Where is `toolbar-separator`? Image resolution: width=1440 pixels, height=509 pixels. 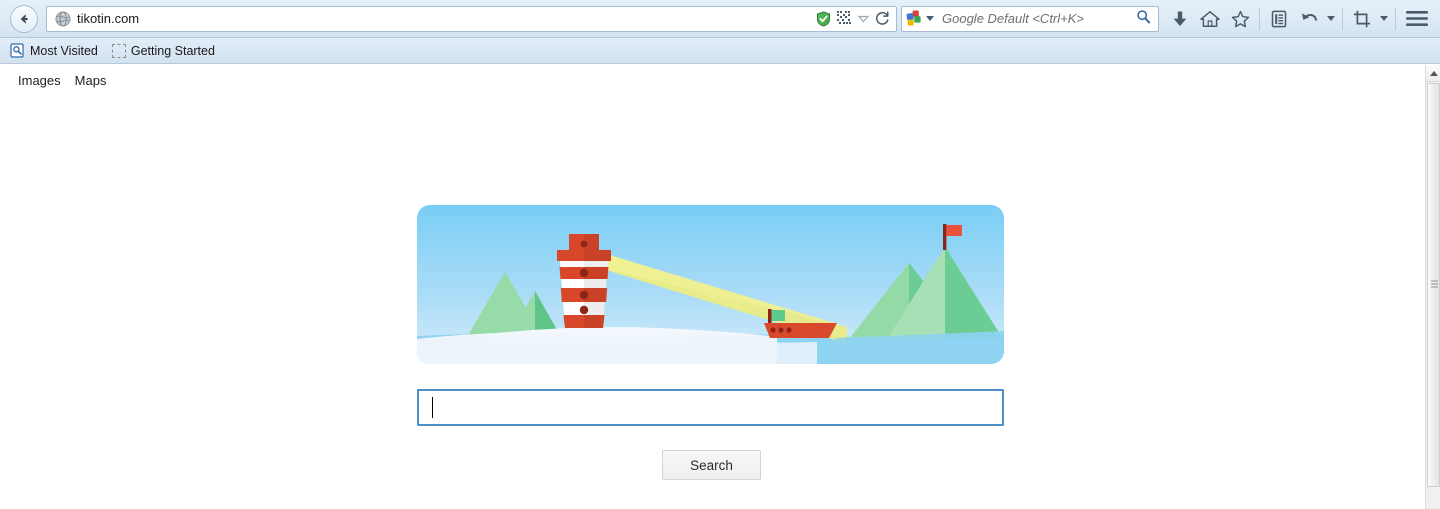 toolbar-separator is located at coordinates (1259, 18).